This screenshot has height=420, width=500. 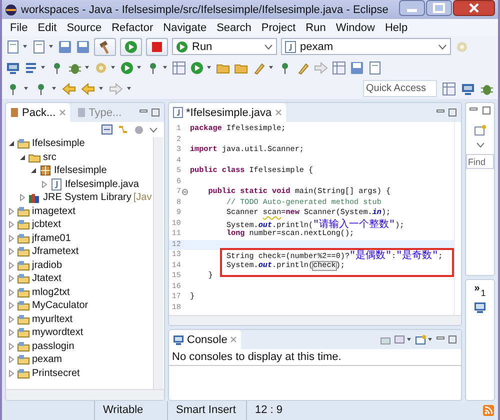 What do you see at coordinates (439, 8) in the screenshot?
I see `maximize-button` at bounding box center [439, 8].